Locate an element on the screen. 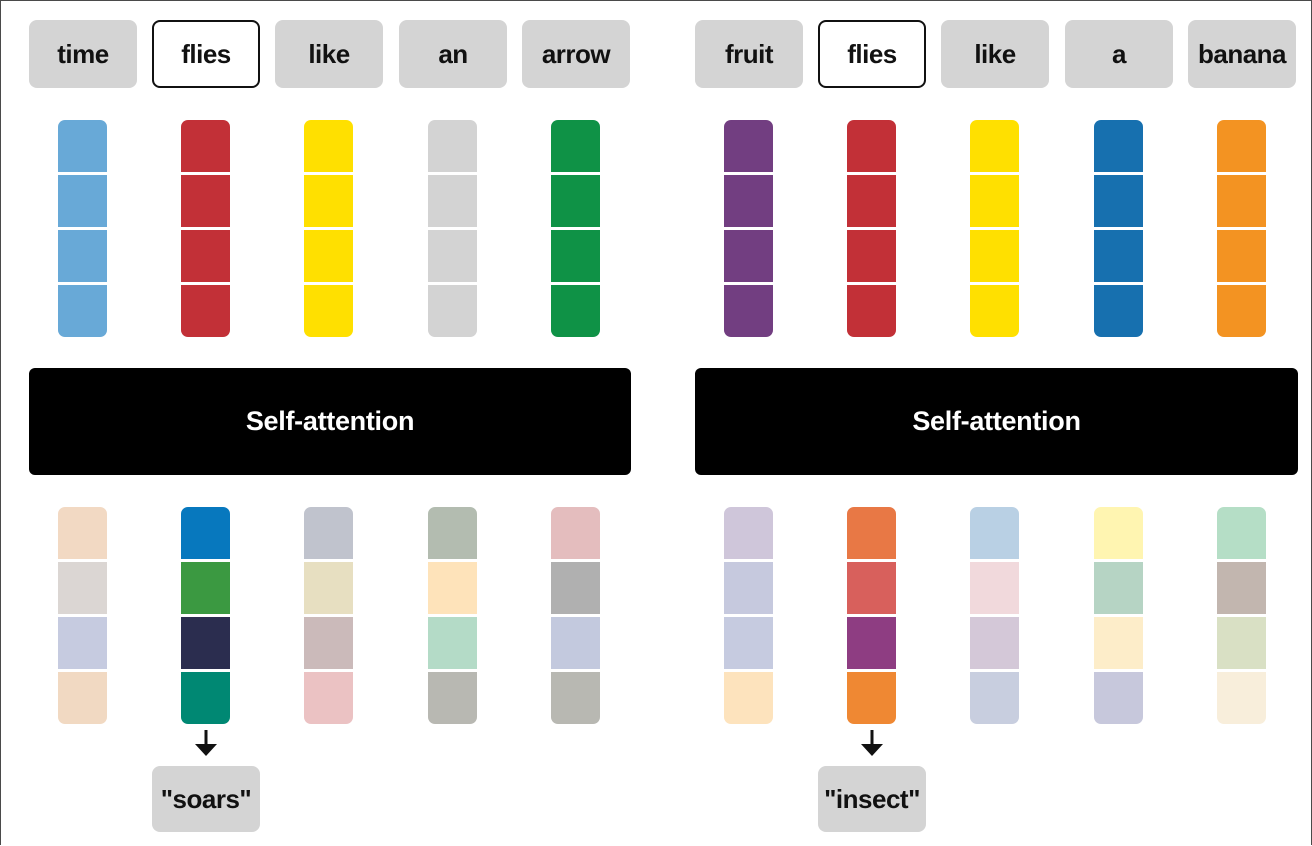 The height and width of the screenshot is (846, 1312). token-flies: flies is located at coordinates (206, 54).